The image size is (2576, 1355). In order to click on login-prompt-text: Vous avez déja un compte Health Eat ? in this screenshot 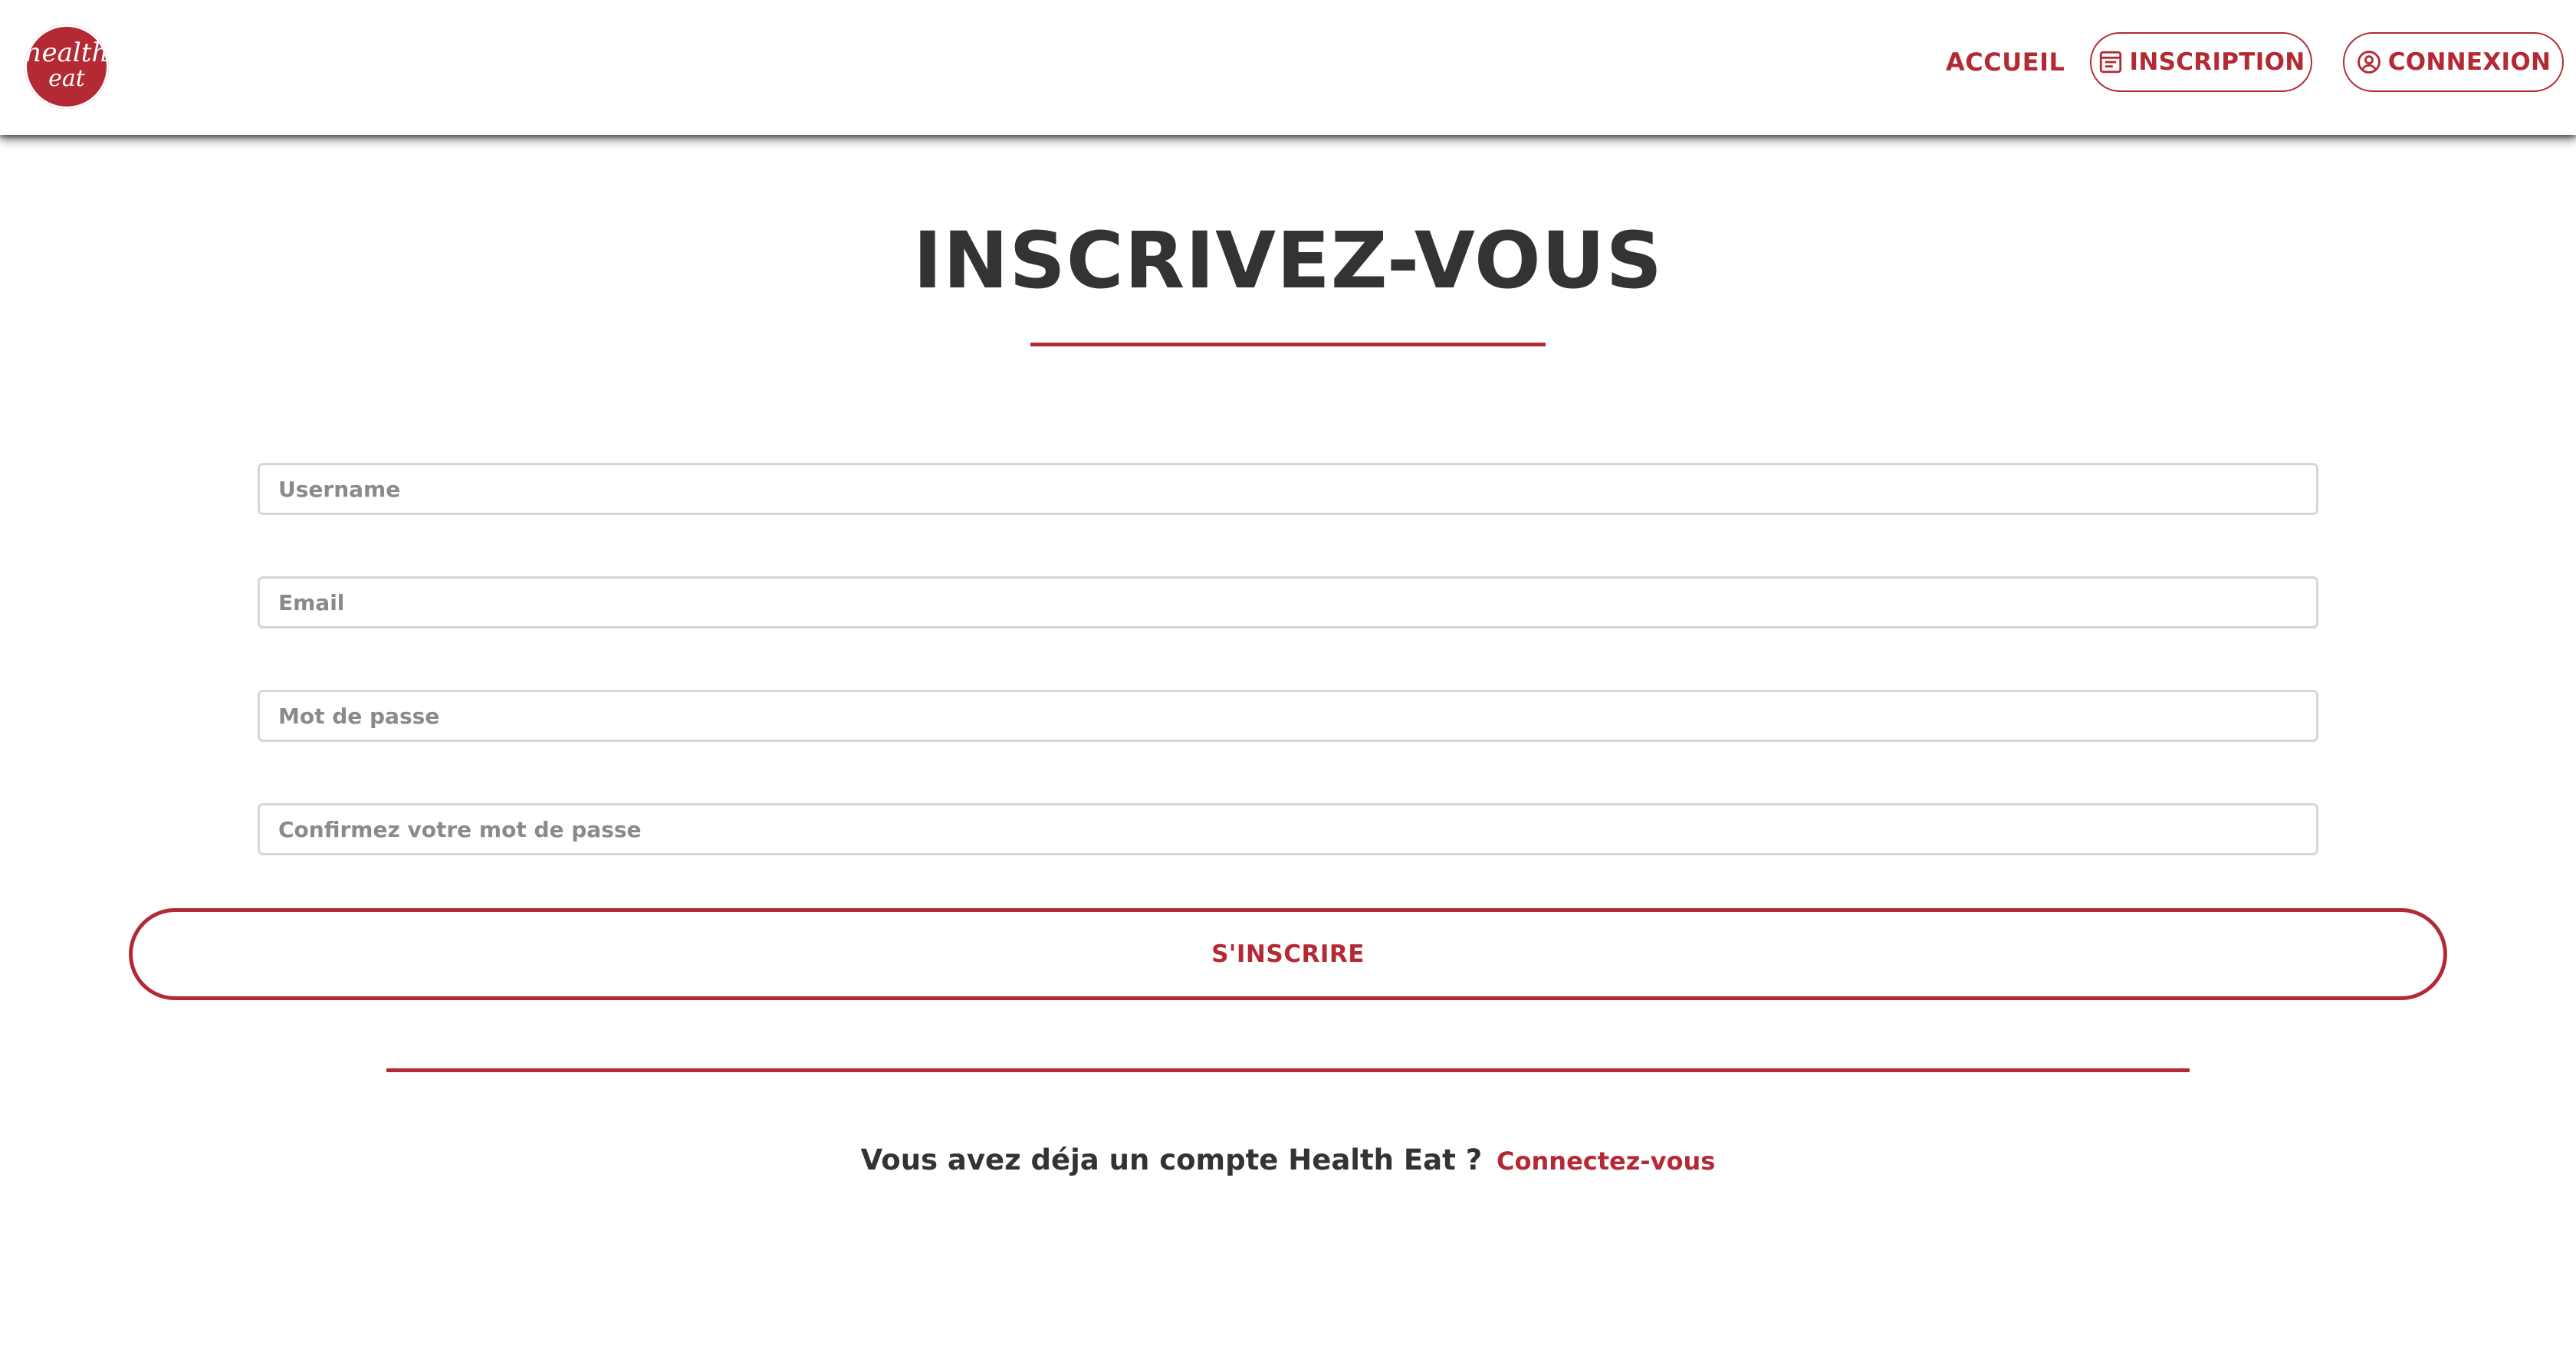, I will do `click(1171, 1160)`.